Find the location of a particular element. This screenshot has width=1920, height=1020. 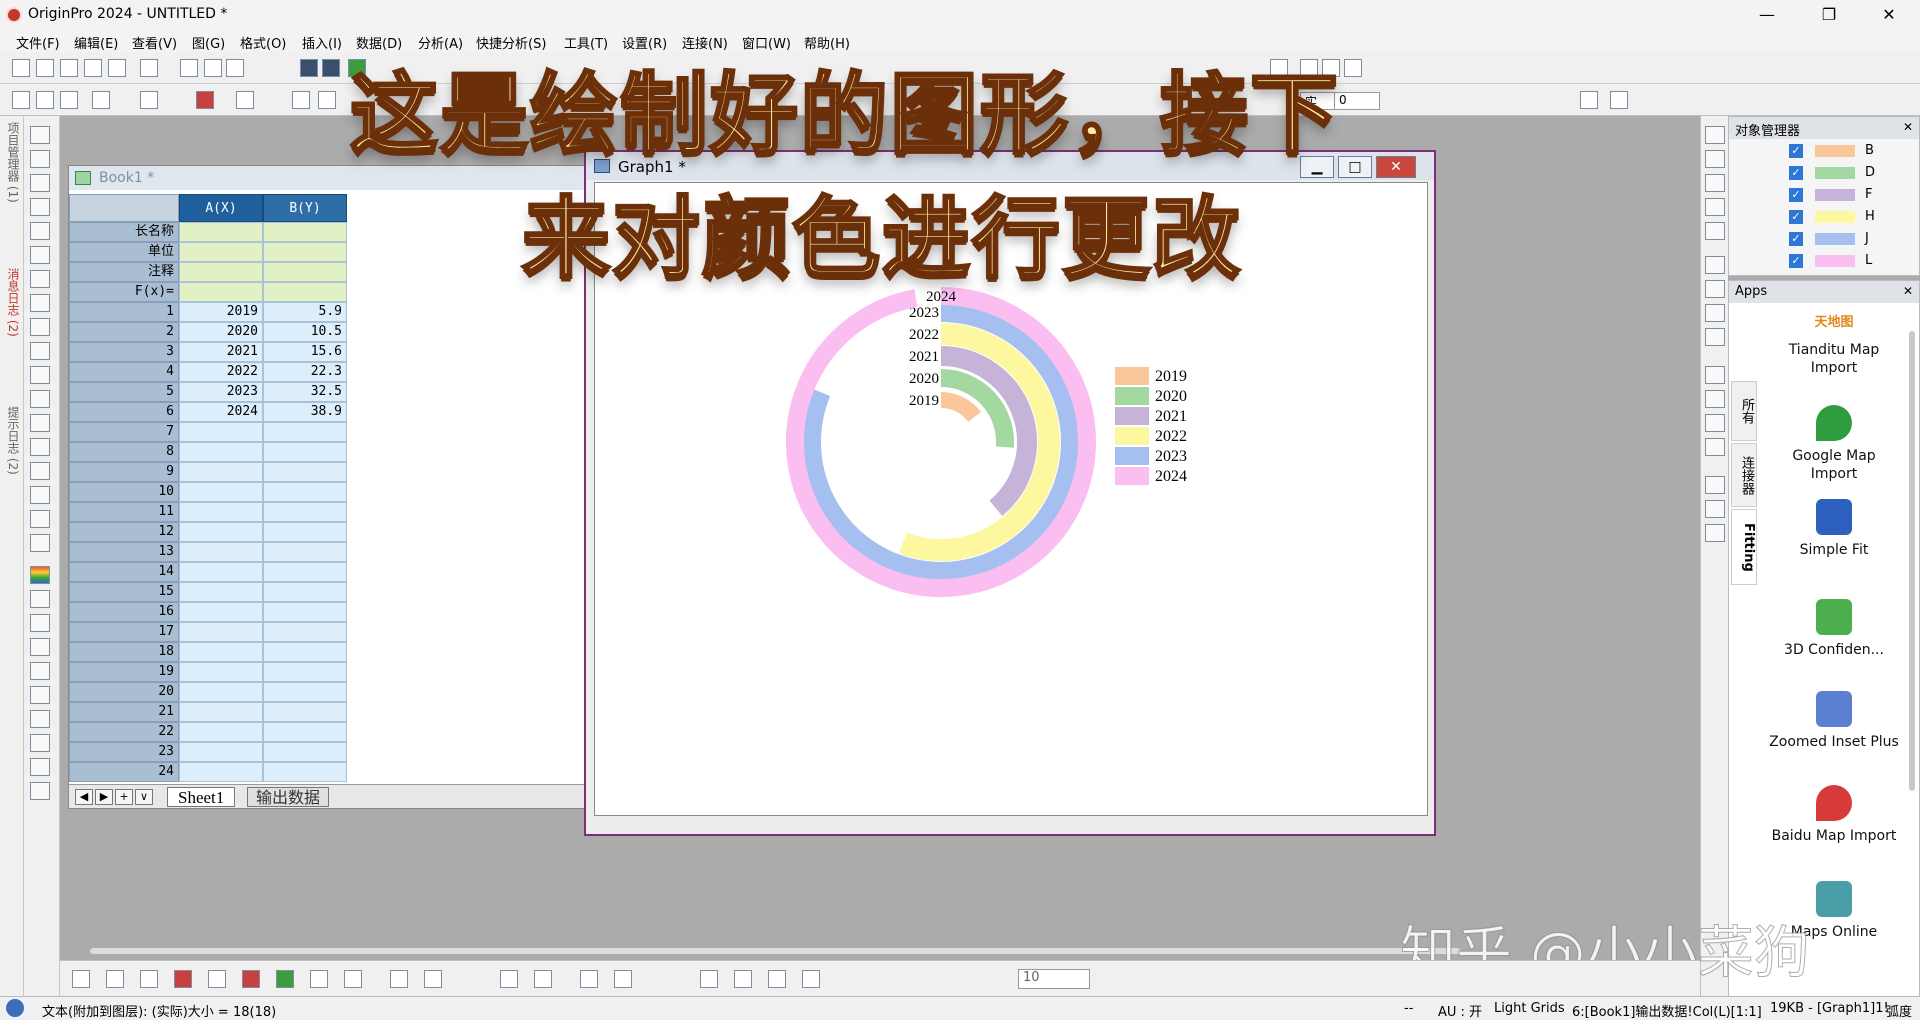

menu-edit: 编辑(E) is located at coordinates (96, 42).